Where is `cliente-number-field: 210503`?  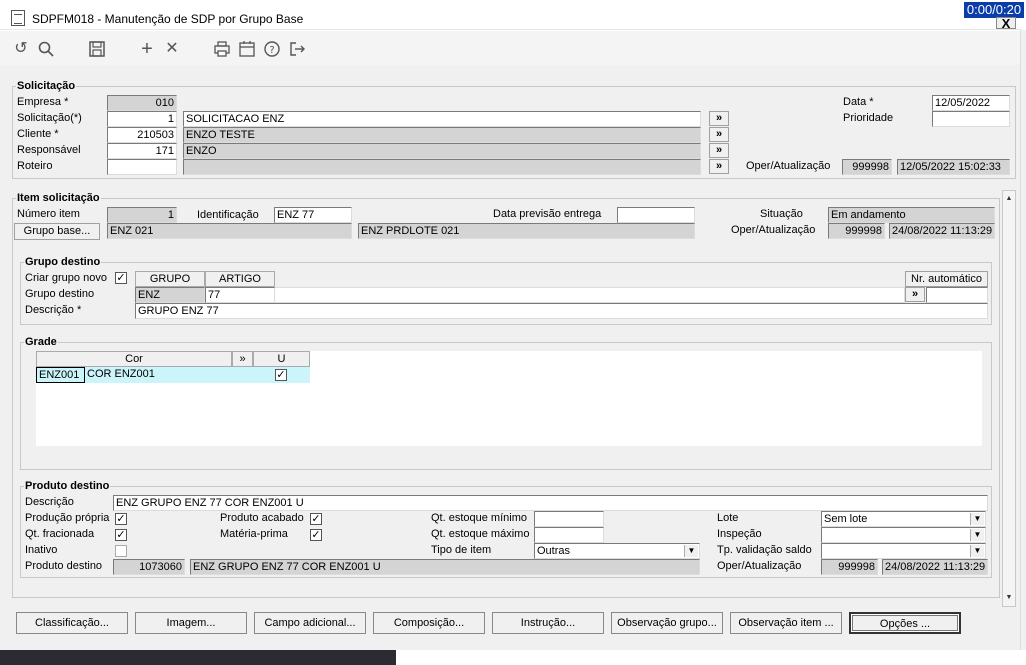 cliente-number-field: 210503 is located at coordinates (142, 135).